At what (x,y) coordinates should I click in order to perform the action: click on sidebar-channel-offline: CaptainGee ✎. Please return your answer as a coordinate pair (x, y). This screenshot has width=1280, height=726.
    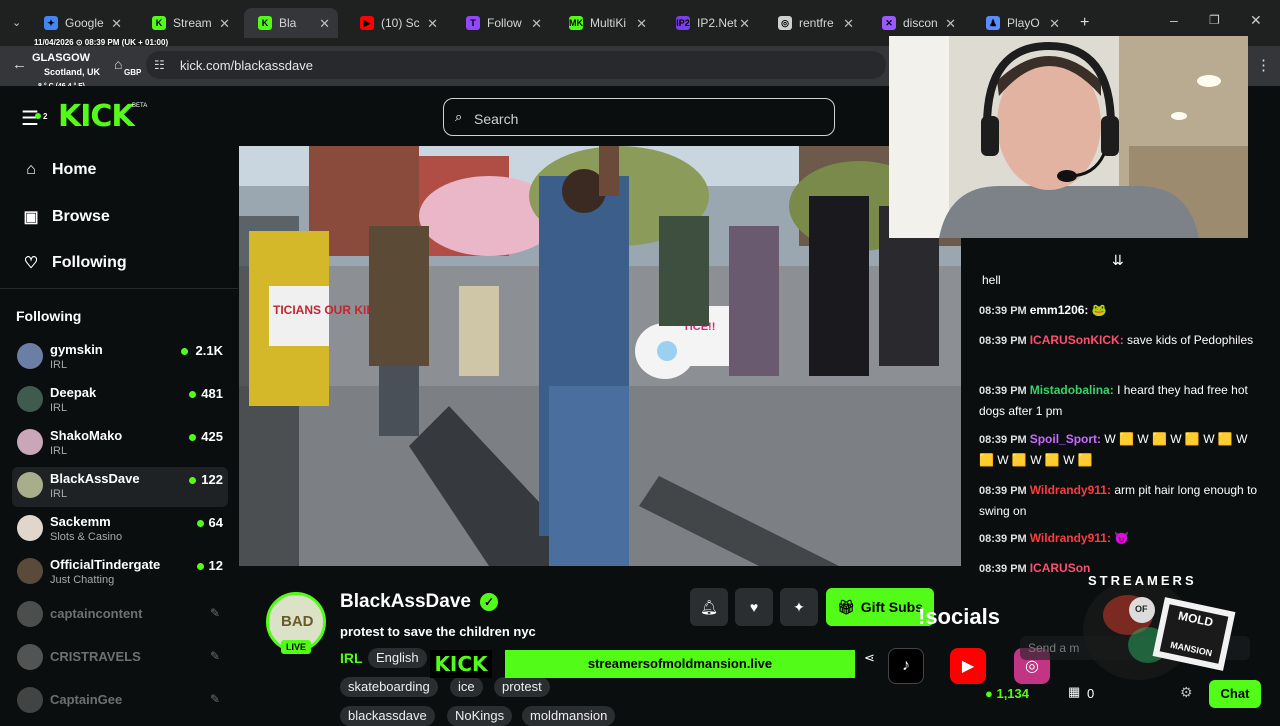
    Looking at the image, I should click on (120, 702).